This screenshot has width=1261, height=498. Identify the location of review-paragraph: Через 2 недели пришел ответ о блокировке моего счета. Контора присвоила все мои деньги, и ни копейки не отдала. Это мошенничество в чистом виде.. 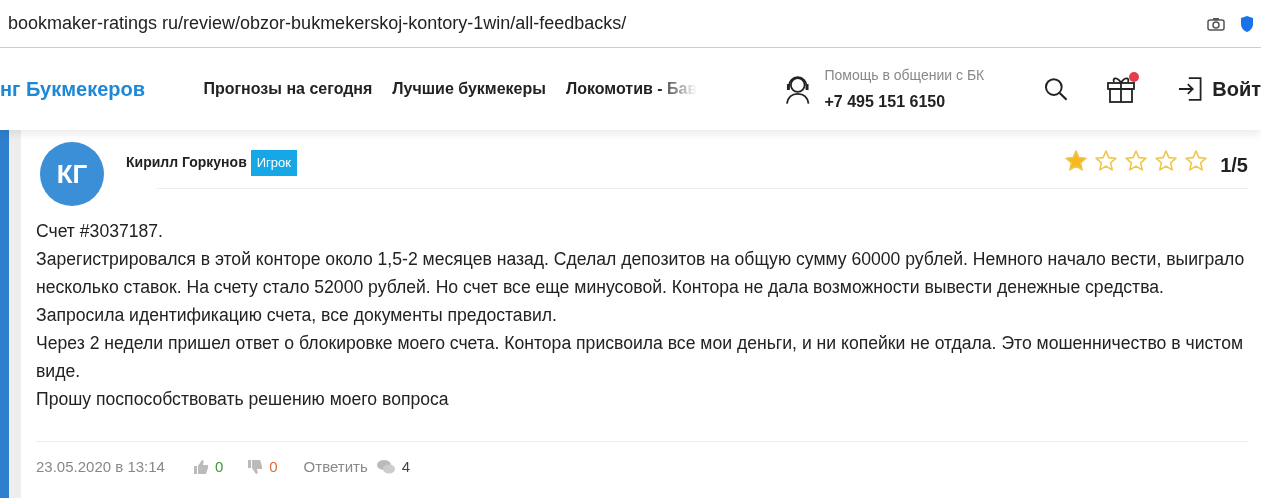
(640, 357).